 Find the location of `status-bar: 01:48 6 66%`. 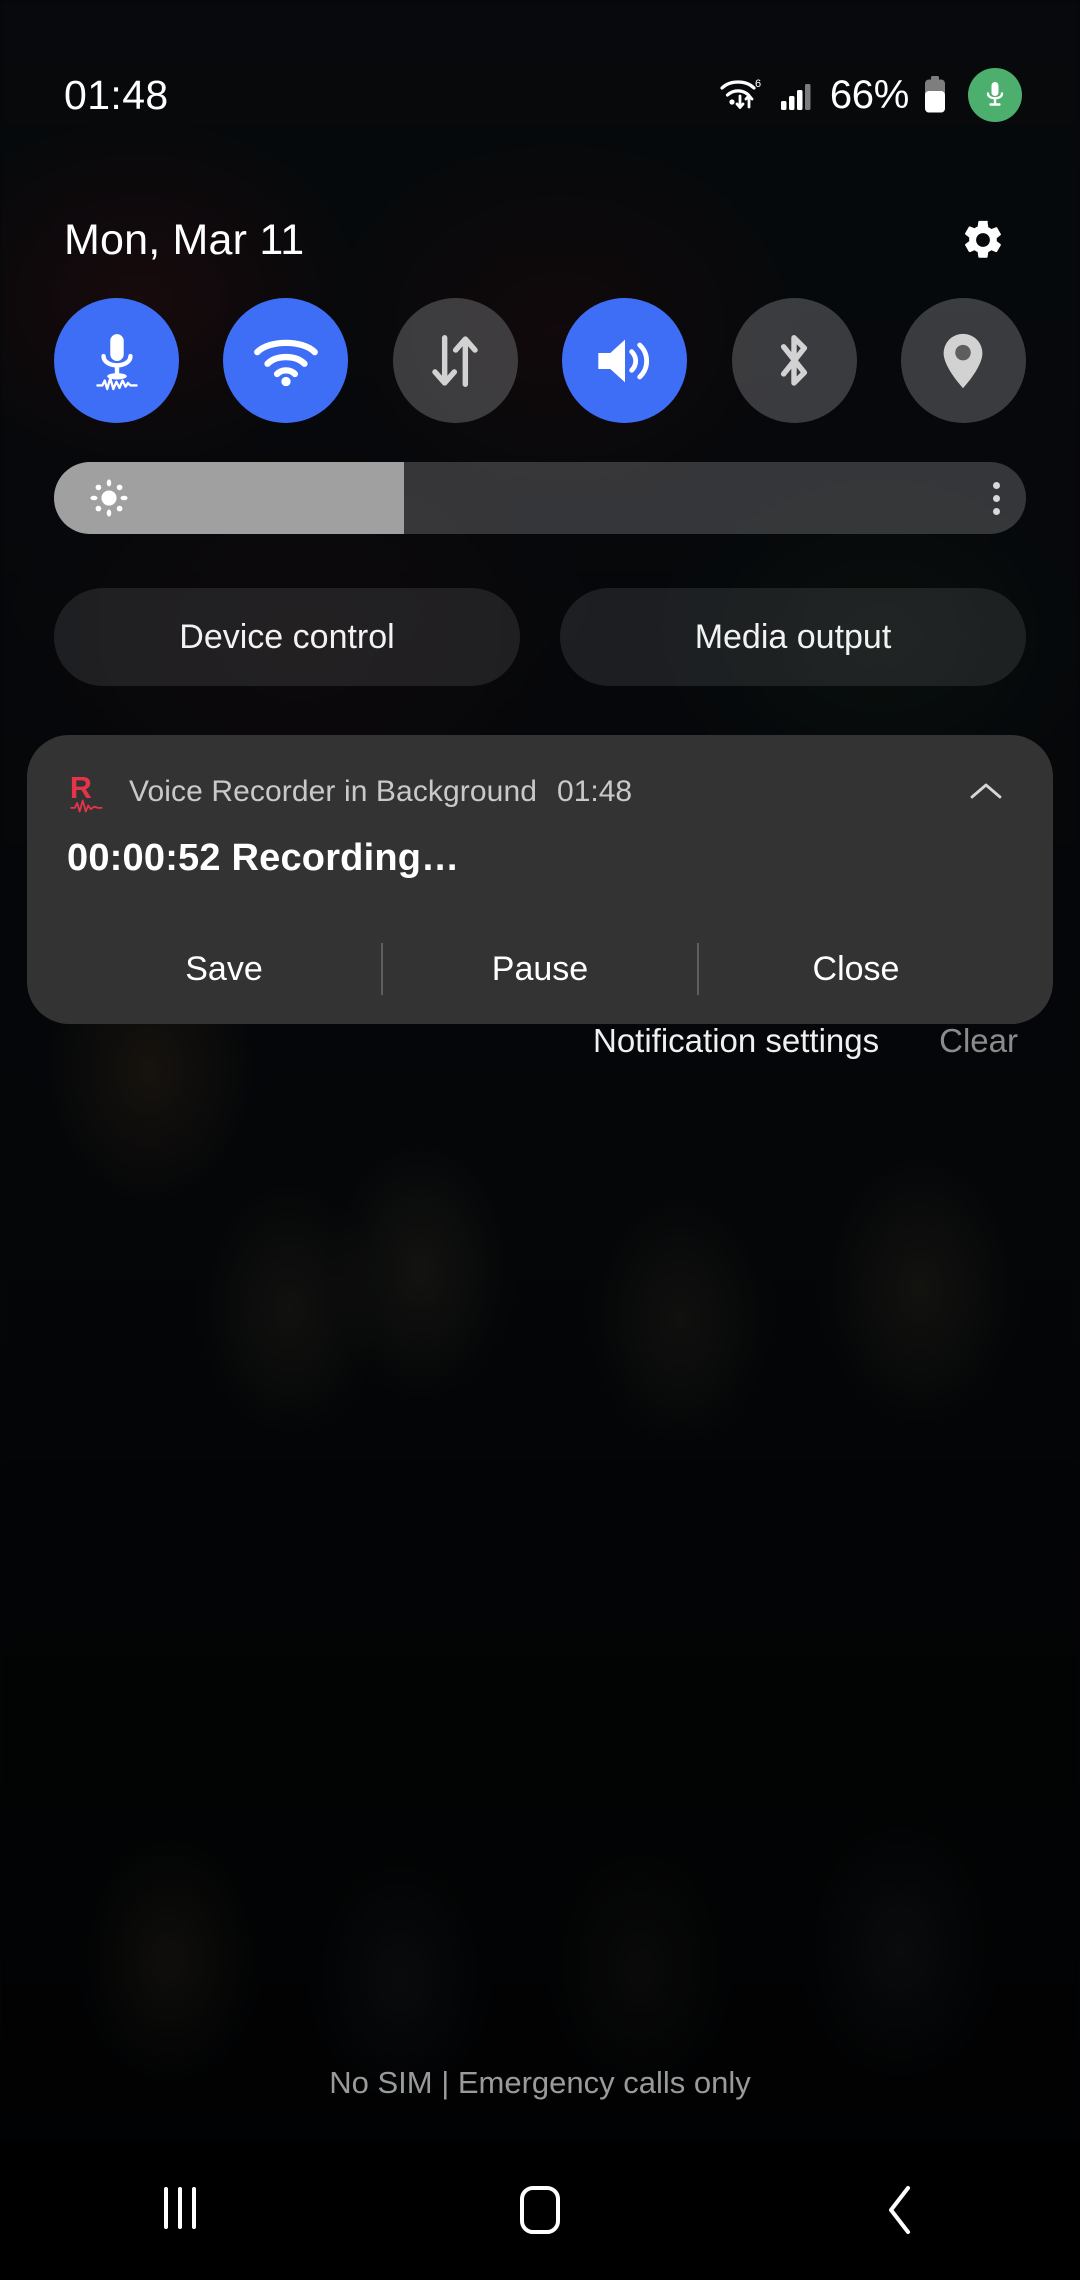

status-bar: 01:48 6 66% is located at coordinates (540, 95).